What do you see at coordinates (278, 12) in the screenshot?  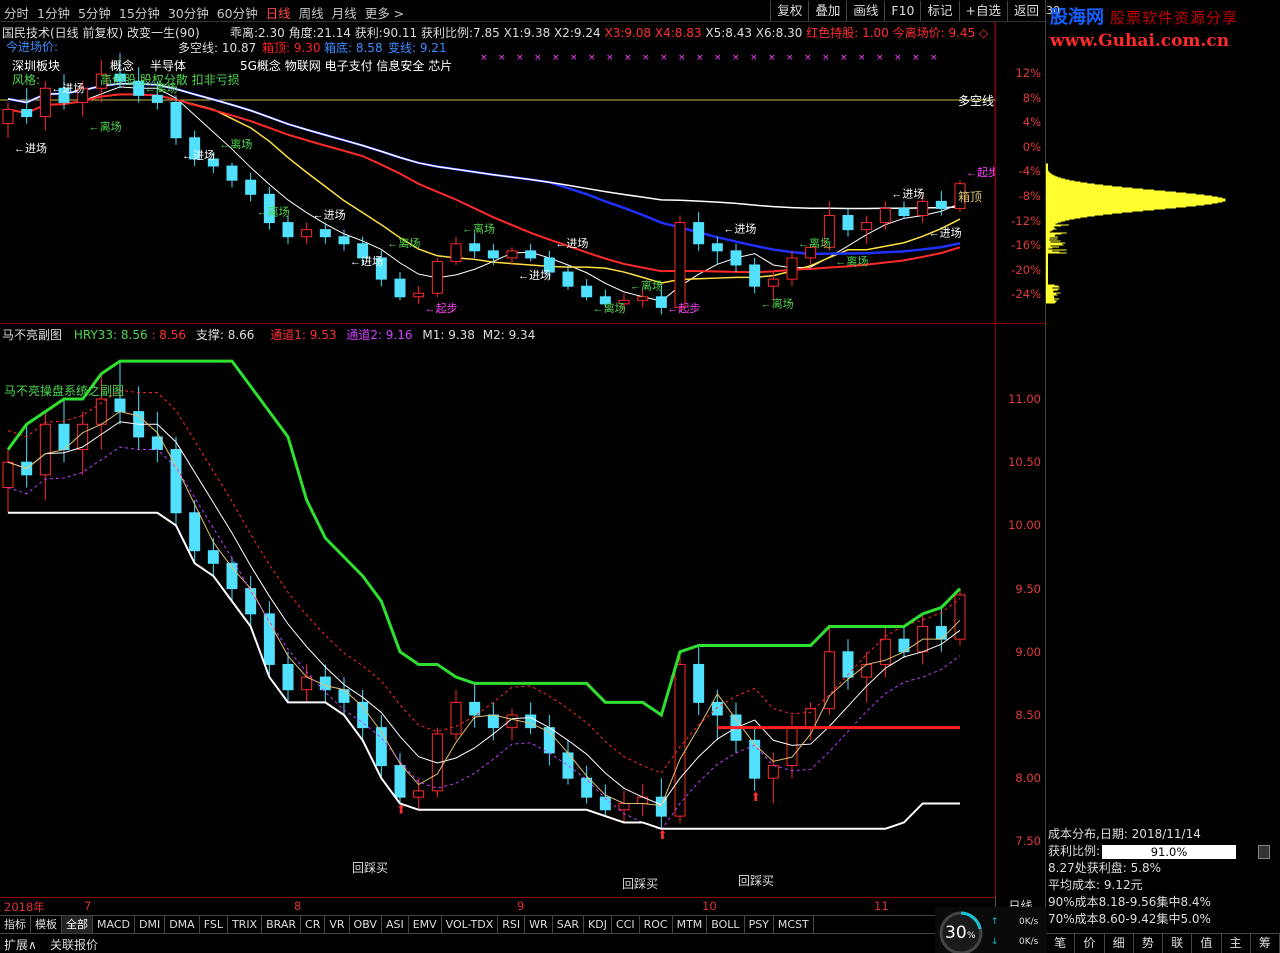 I see `period-tab: 日线` at bounding box center [278, 12].